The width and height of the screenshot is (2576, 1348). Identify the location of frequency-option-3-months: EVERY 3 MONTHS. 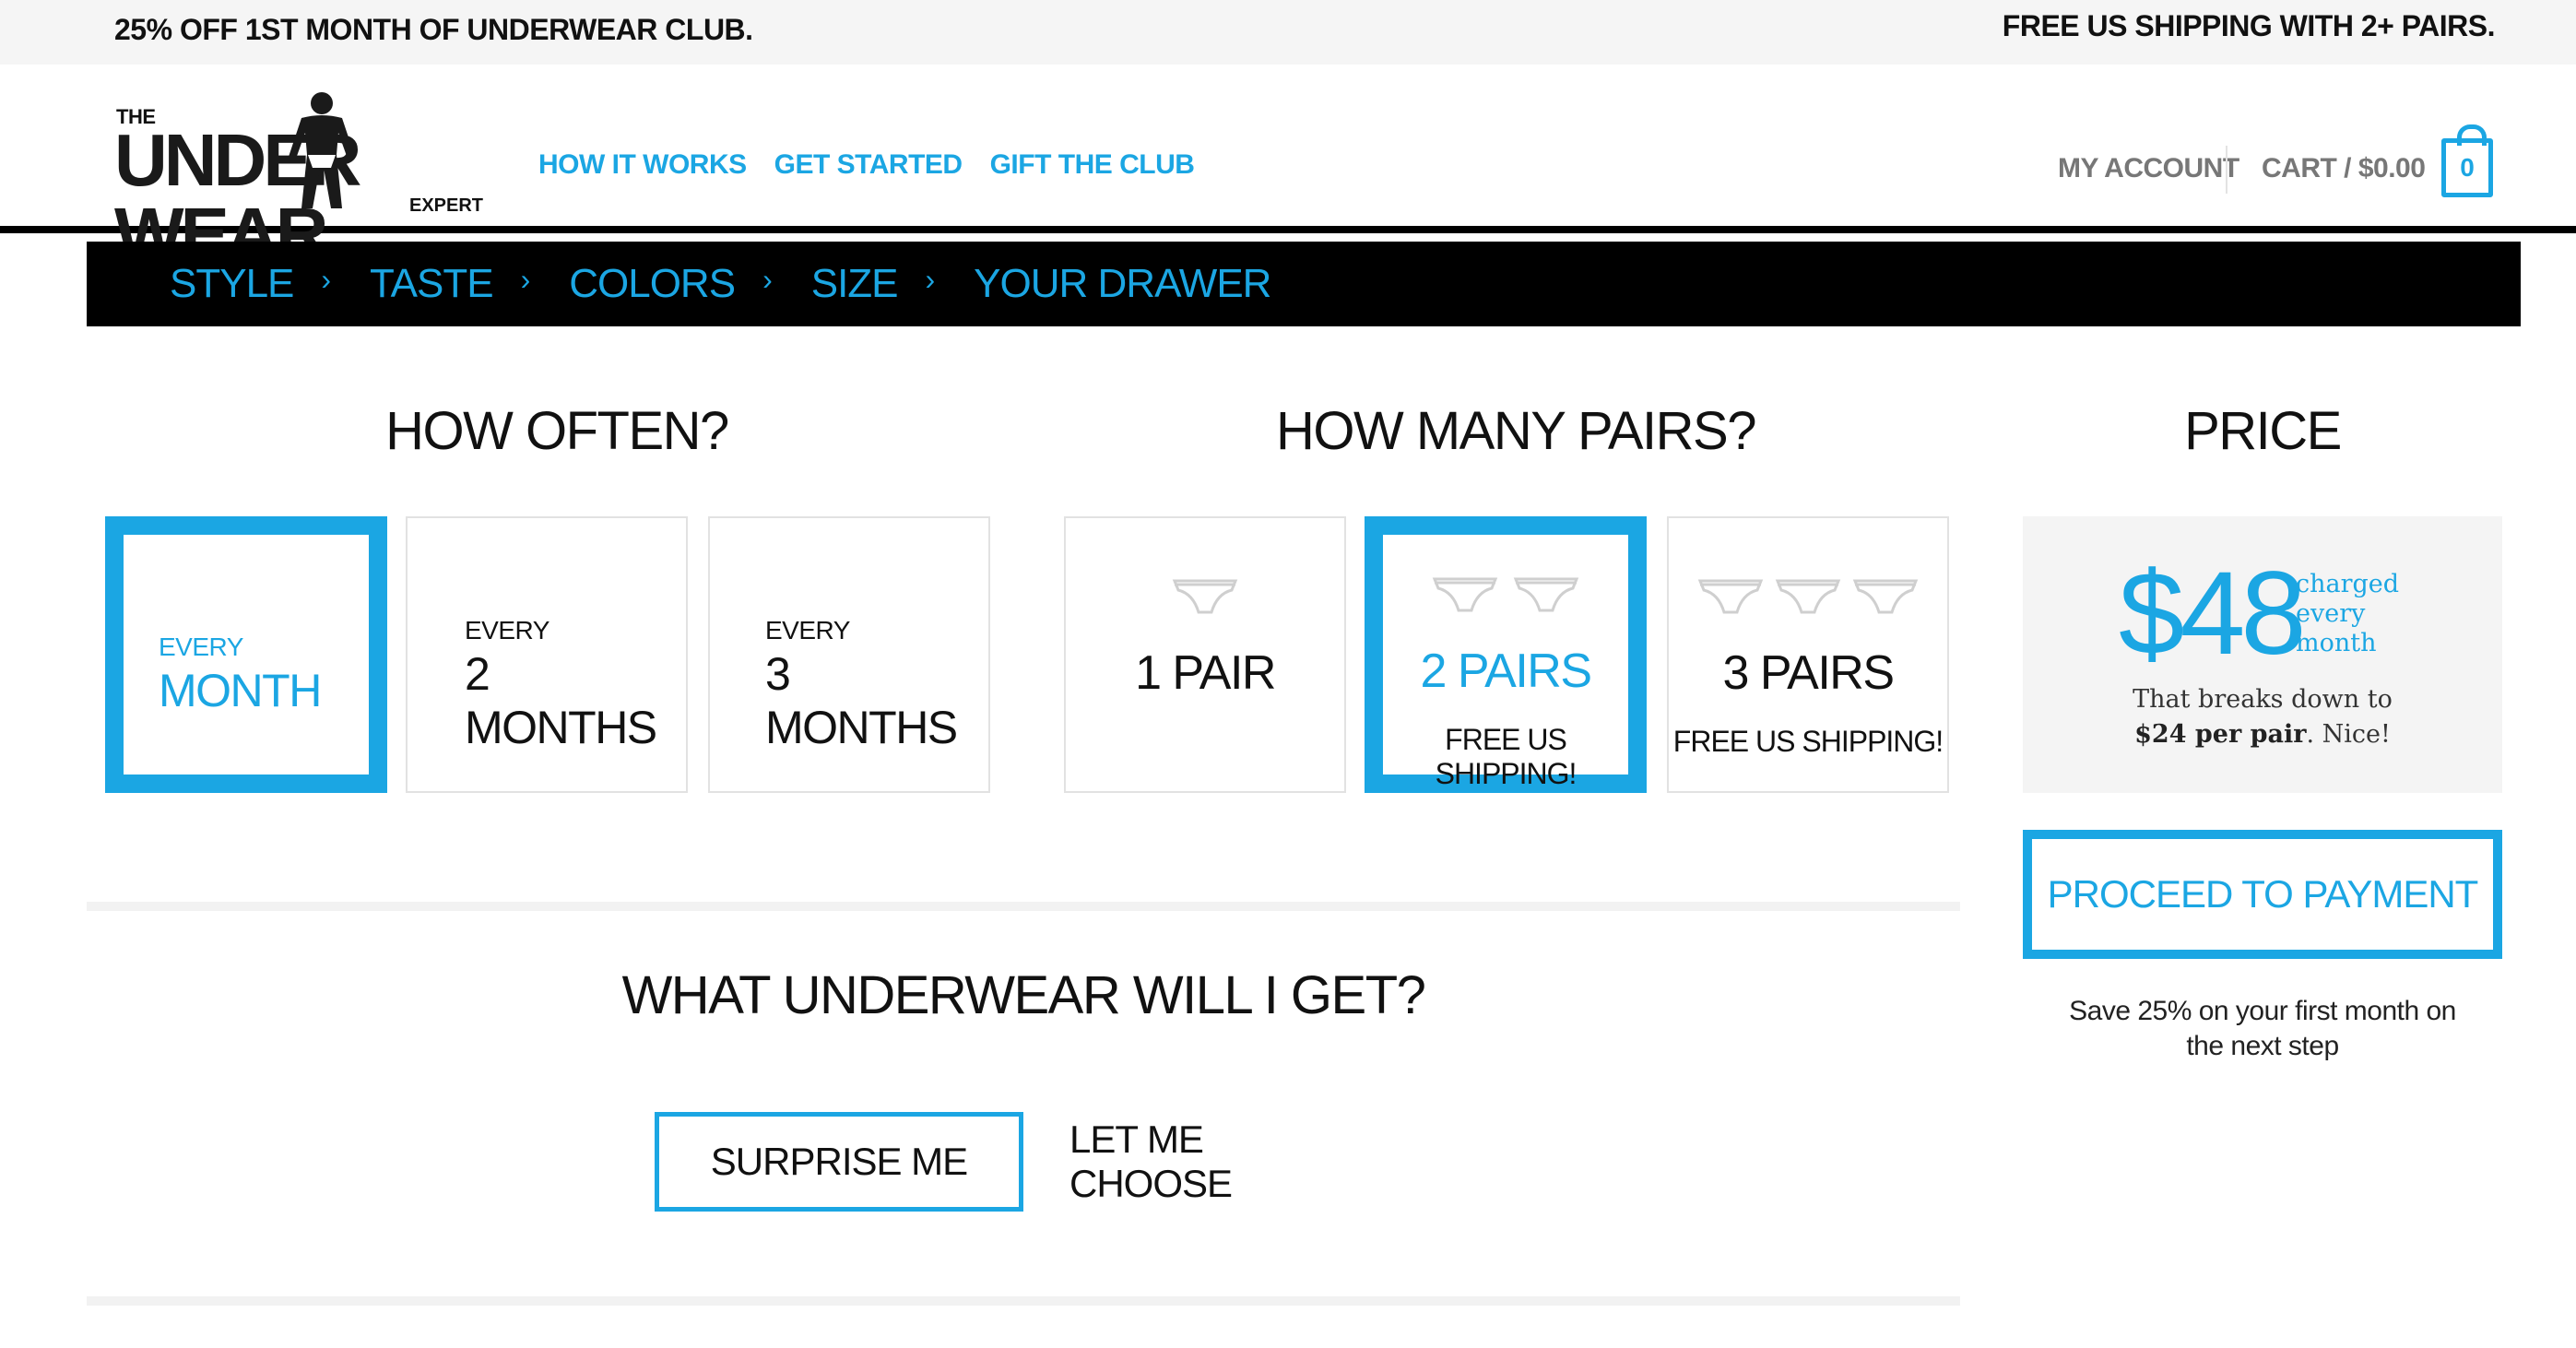
(849, 654).